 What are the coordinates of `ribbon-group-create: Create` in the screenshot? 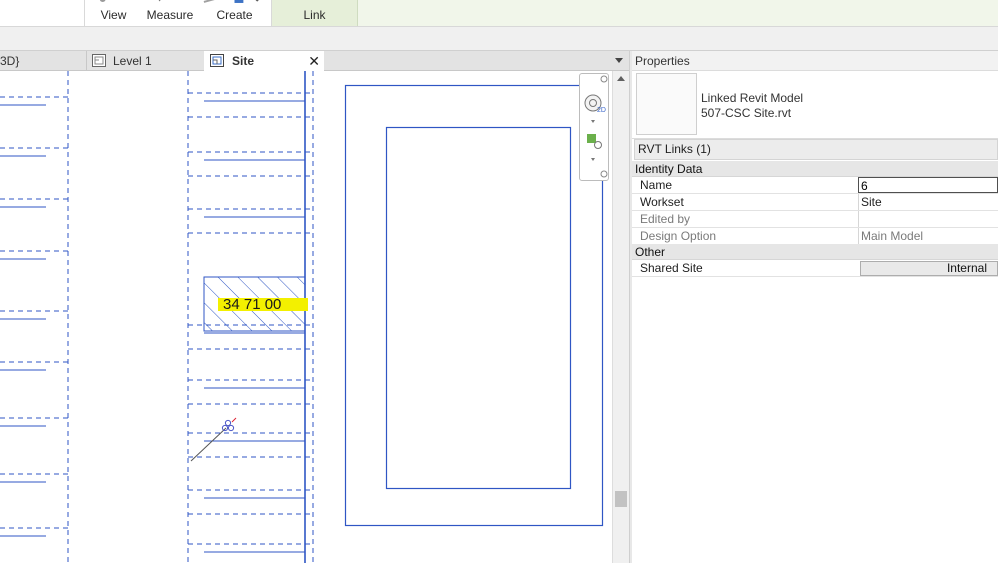 It's located at (235, 13).